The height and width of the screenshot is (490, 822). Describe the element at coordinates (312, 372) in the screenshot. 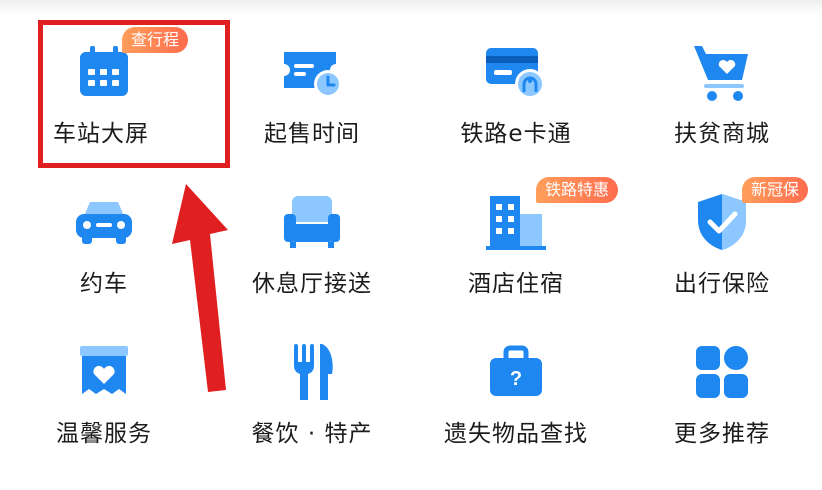

I see `fork-knife-icon` at that location.